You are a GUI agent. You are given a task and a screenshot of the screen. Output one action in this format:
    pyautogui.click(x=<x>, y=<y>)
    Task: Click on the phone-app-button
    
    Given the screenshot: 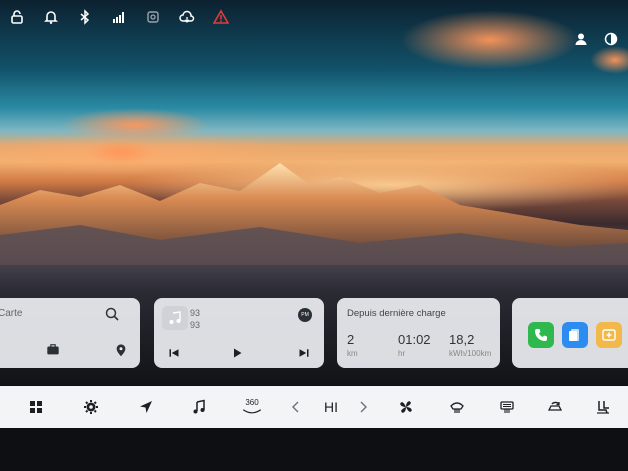 What is the action you would take?
    pyautogui.click(x=541, y=335)
    